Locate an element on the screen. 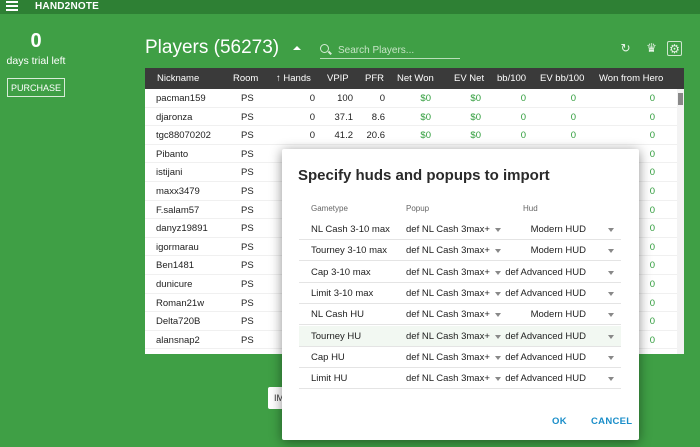 This screenshot has height=447, width=700. col-won-from-hero: Won from Hero is located at coordinates (631, 78).